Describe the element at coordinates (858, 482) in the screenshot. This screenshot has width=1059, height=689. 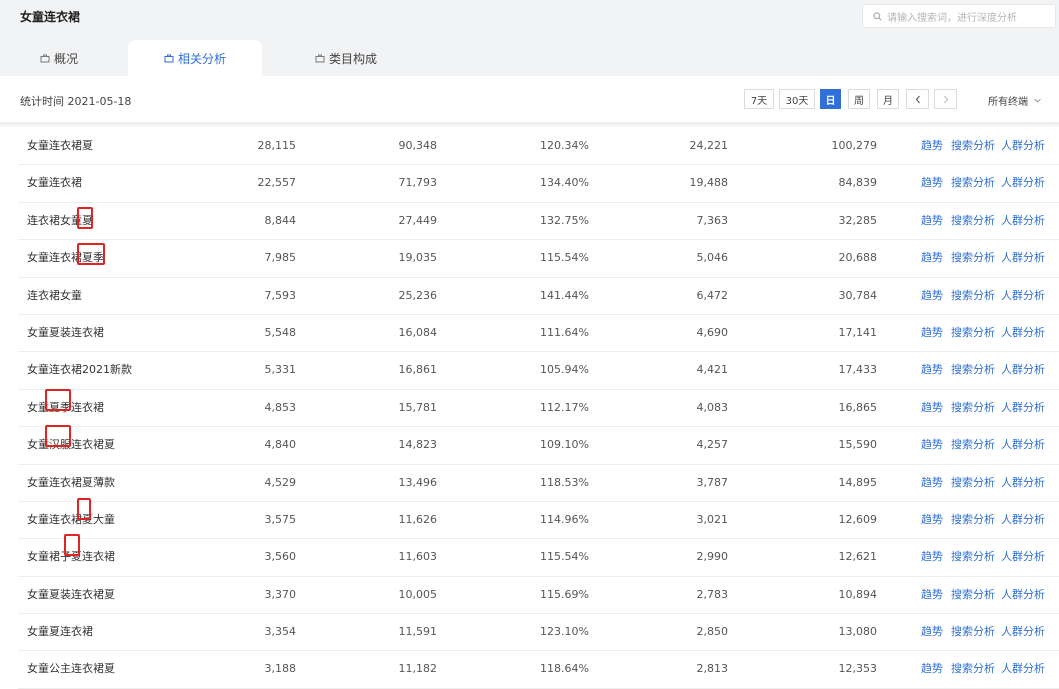
I see `value-cell: 14,895` at that location.